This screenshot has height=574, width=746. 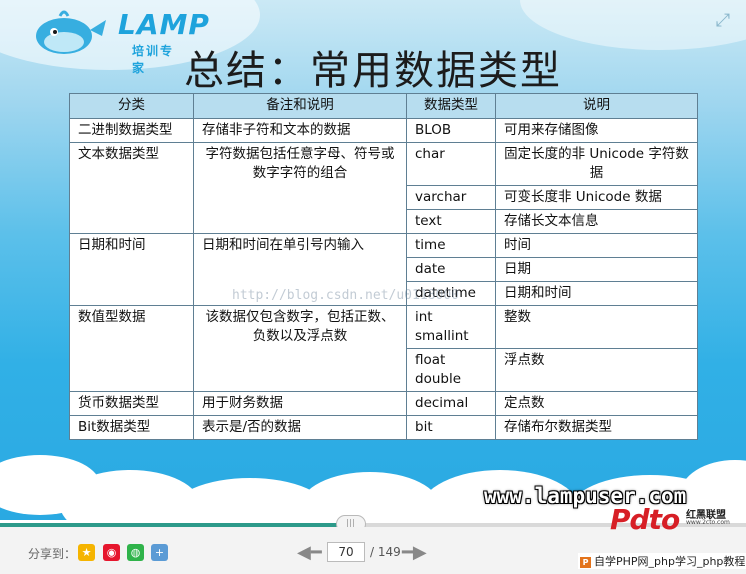 What do you see at coordinates (596, 293) in the screenshot?
I see `desc-cell: 日期和时间` at bounding box center [596, 293].